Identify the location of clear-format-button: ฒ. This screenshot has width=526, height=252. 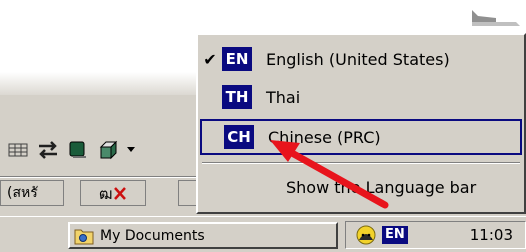
(113, 193).